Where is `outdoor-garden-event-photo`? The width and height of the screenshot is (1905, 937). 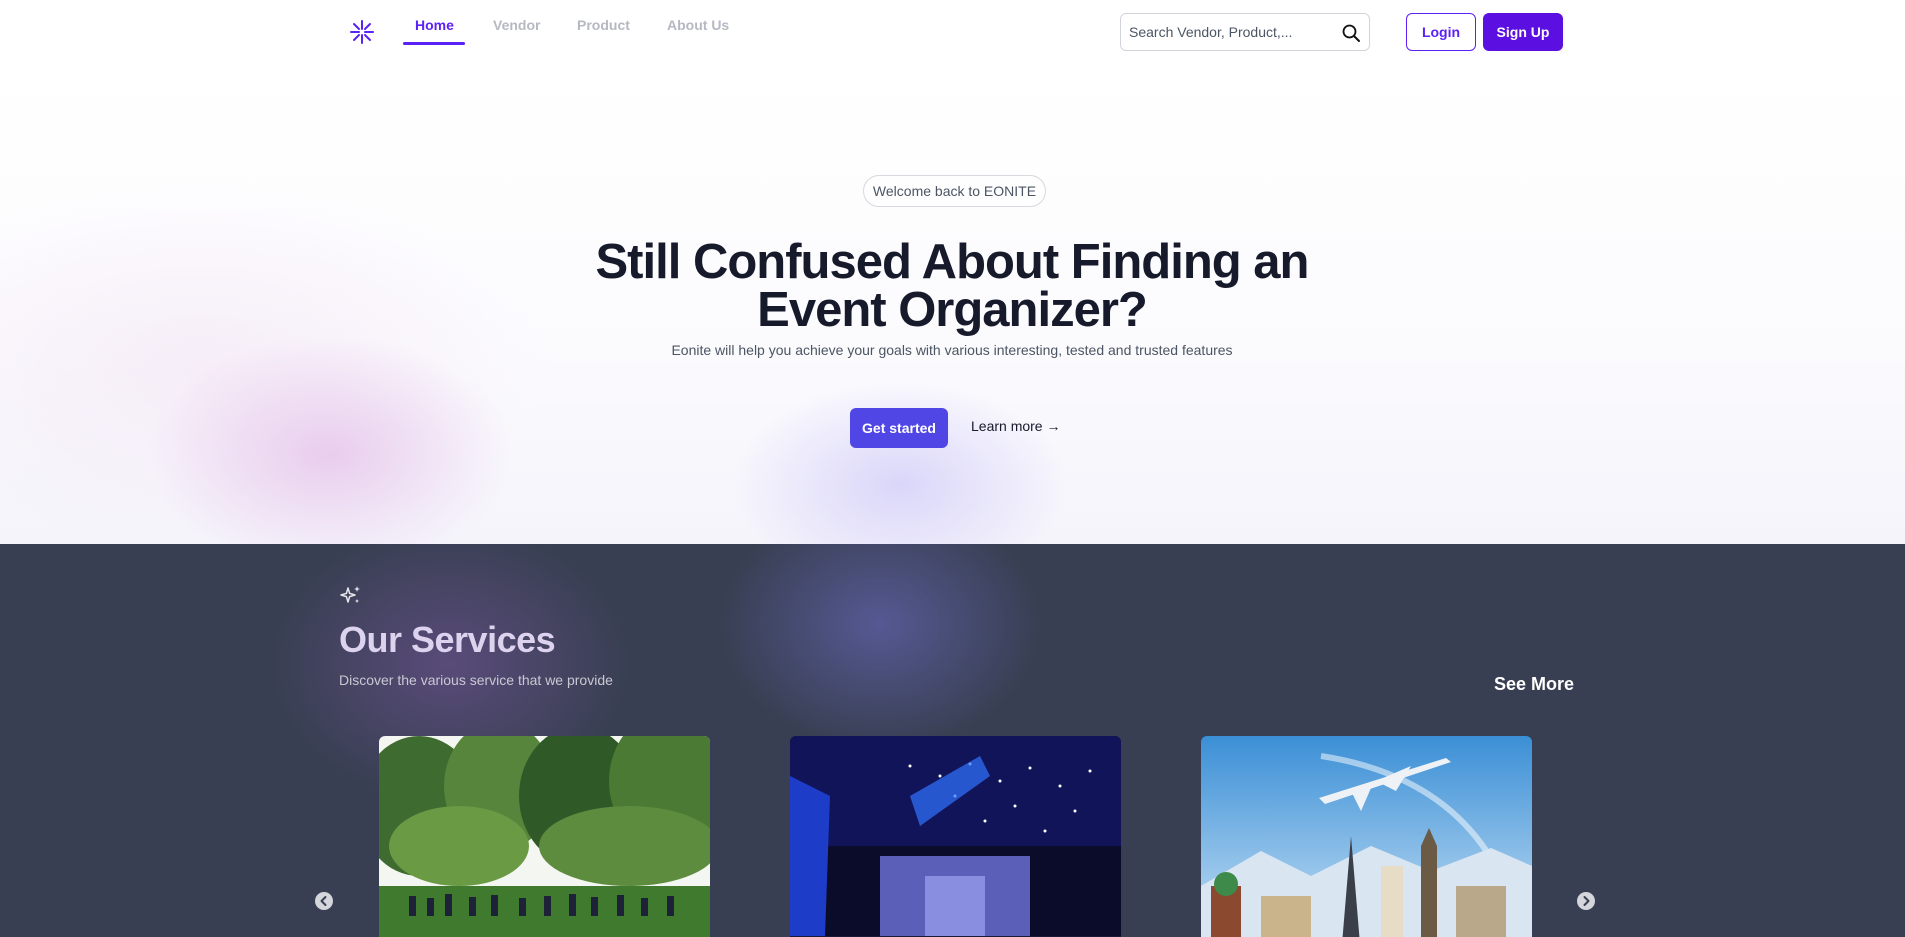 outdoor-garden-event-photo is located at coordinates (544, 836).